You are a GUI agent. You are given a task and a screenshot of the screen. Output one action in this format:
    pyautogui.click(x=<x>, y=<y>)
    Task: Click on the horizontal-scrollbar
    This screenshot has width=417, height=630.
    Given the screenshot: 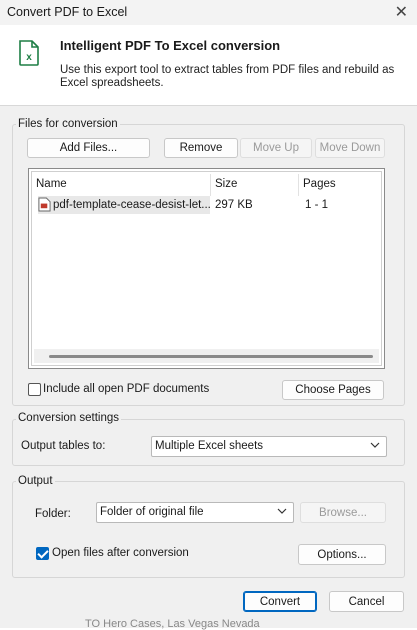 What is the action you would take?
    pyautogui.click(x=206, y=356)
    